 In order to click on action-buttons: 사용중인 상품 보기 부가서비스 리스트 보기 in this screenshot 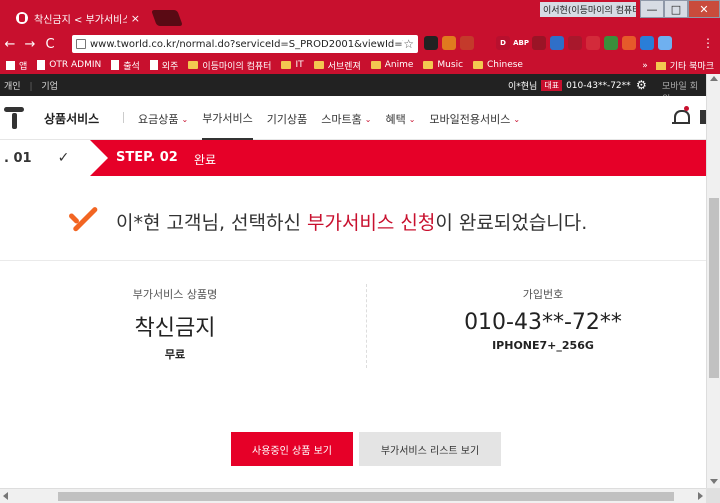, I will do `click(366, 449)`.